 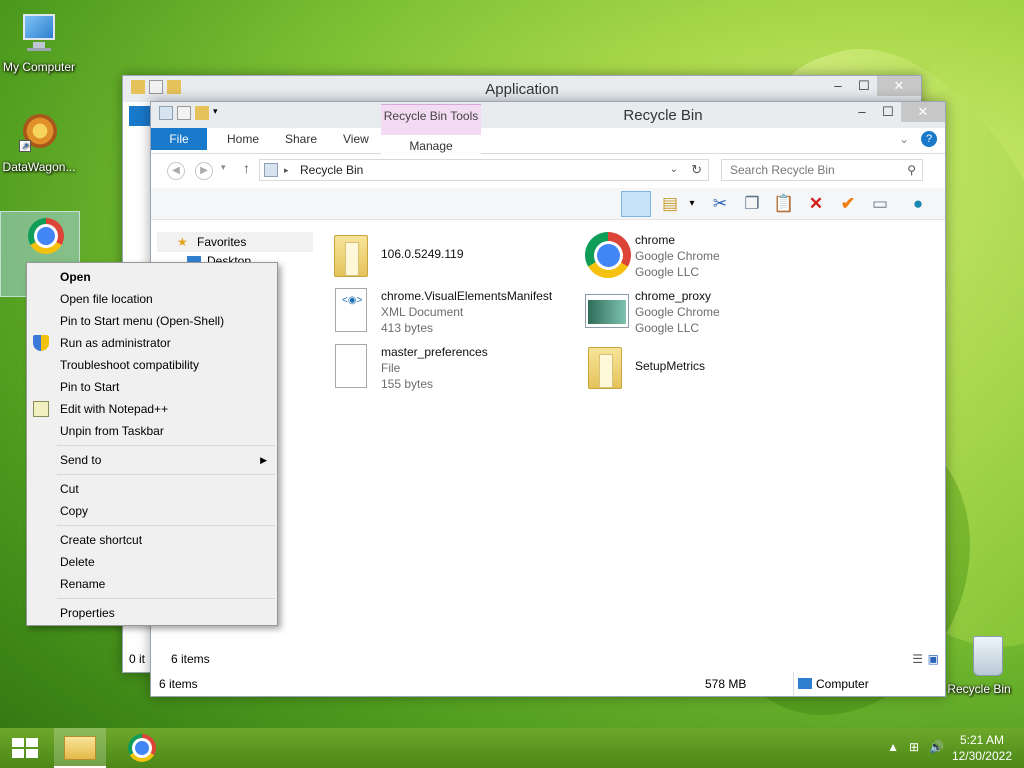 What do you see at coordinates (223, 167) in the screenshot?
I see `recent-locations-icon: ▾` at bounding box center [223, 167].